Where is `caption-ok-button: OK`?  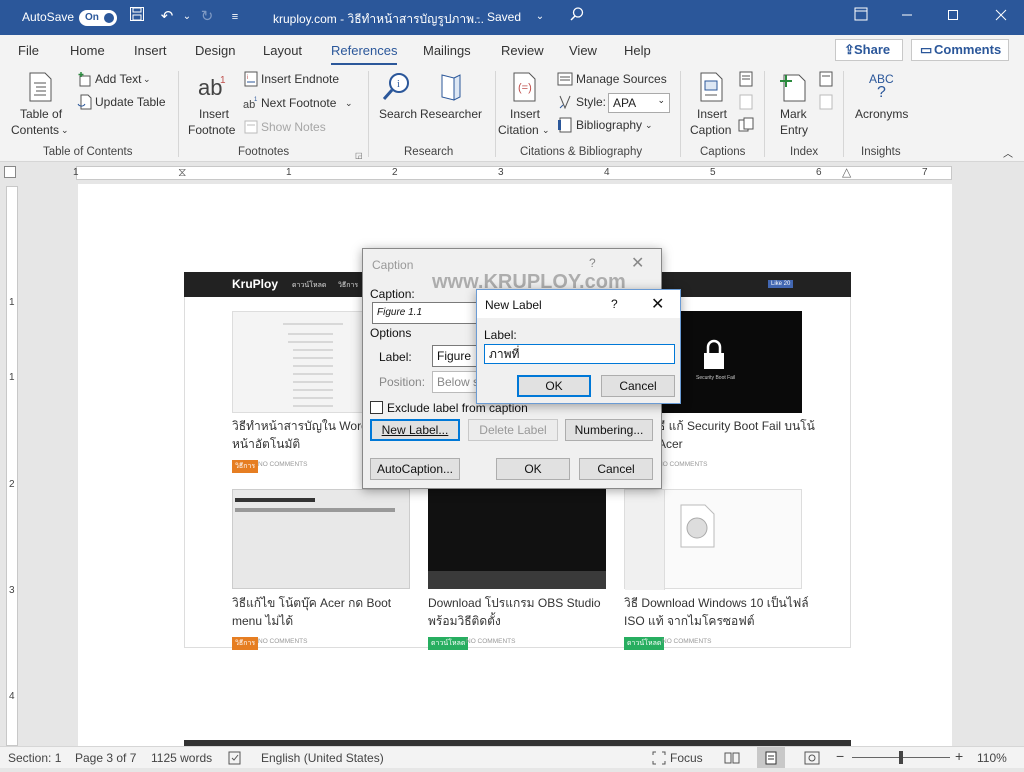
caption-ok-button: OK is located at coordinates (533, 469).